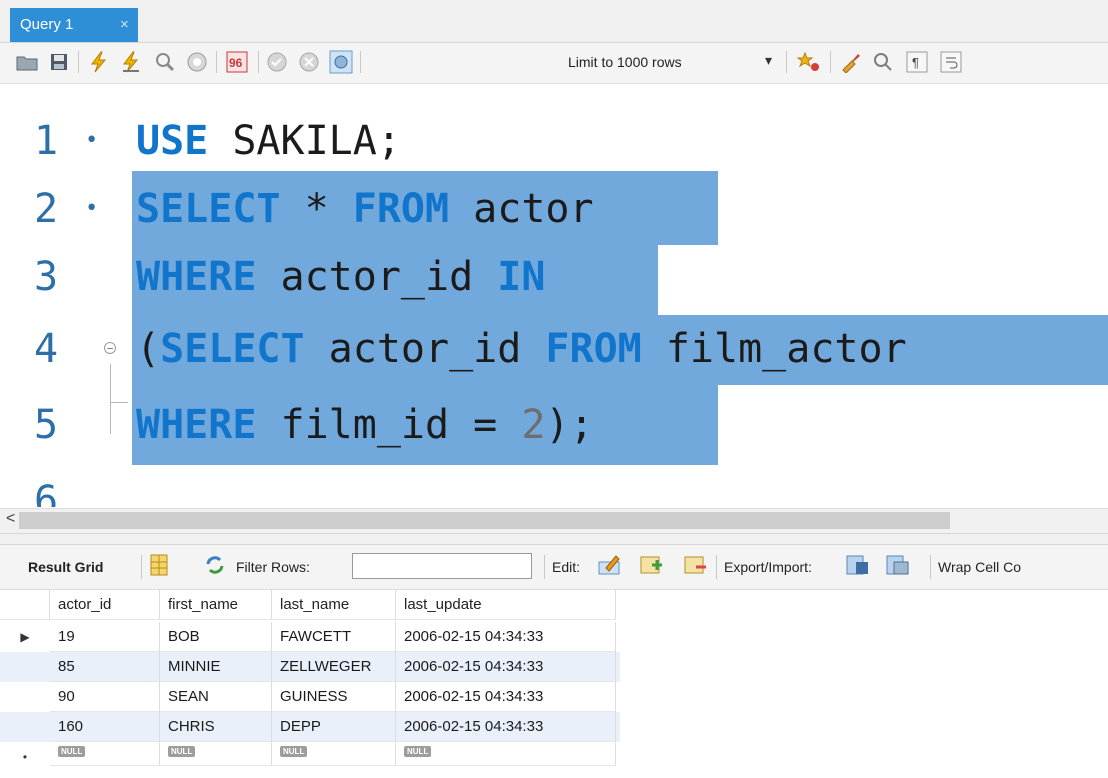 The width and height of the screenshot is (1108, 778). I want to click on new-row-marker: •, so click(25, 757).